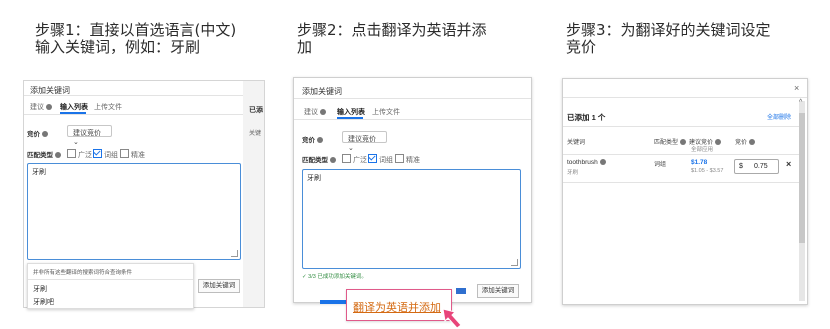 The width and height of the screenshot is (830, 329). I want to click on translate-label: 翻译为英语并添加, so click(397, 307).